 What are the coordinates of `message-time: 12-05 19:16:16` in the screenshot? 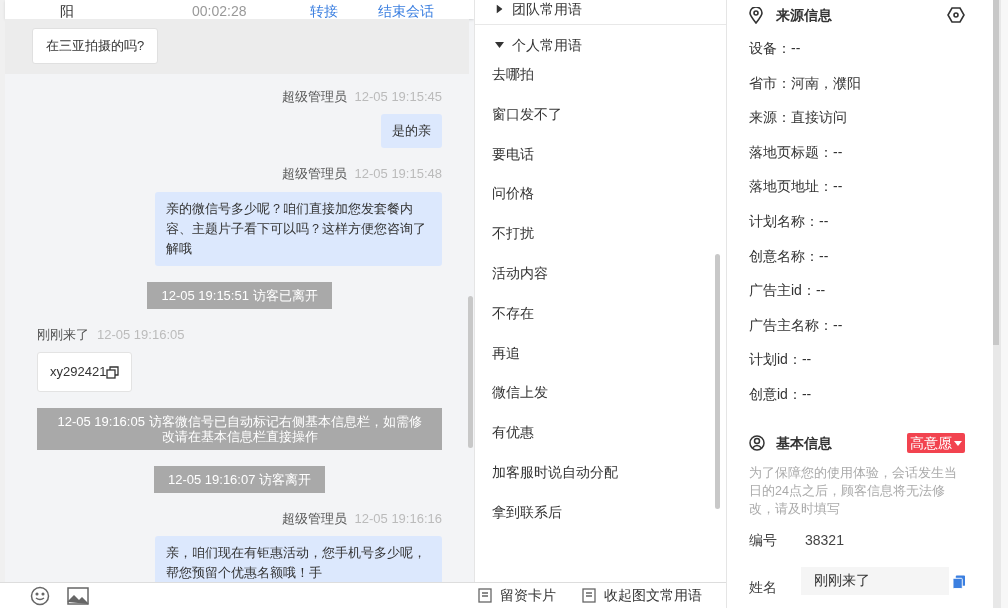 It's located at (398, 518).